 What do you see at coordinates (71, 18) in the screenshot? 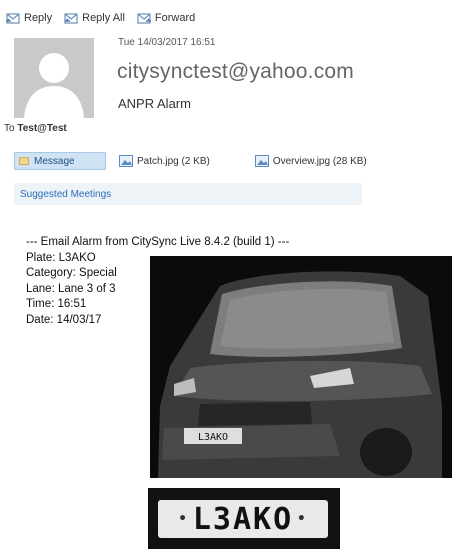
I see `reply-all-icon` at bounding box center [71, 18].